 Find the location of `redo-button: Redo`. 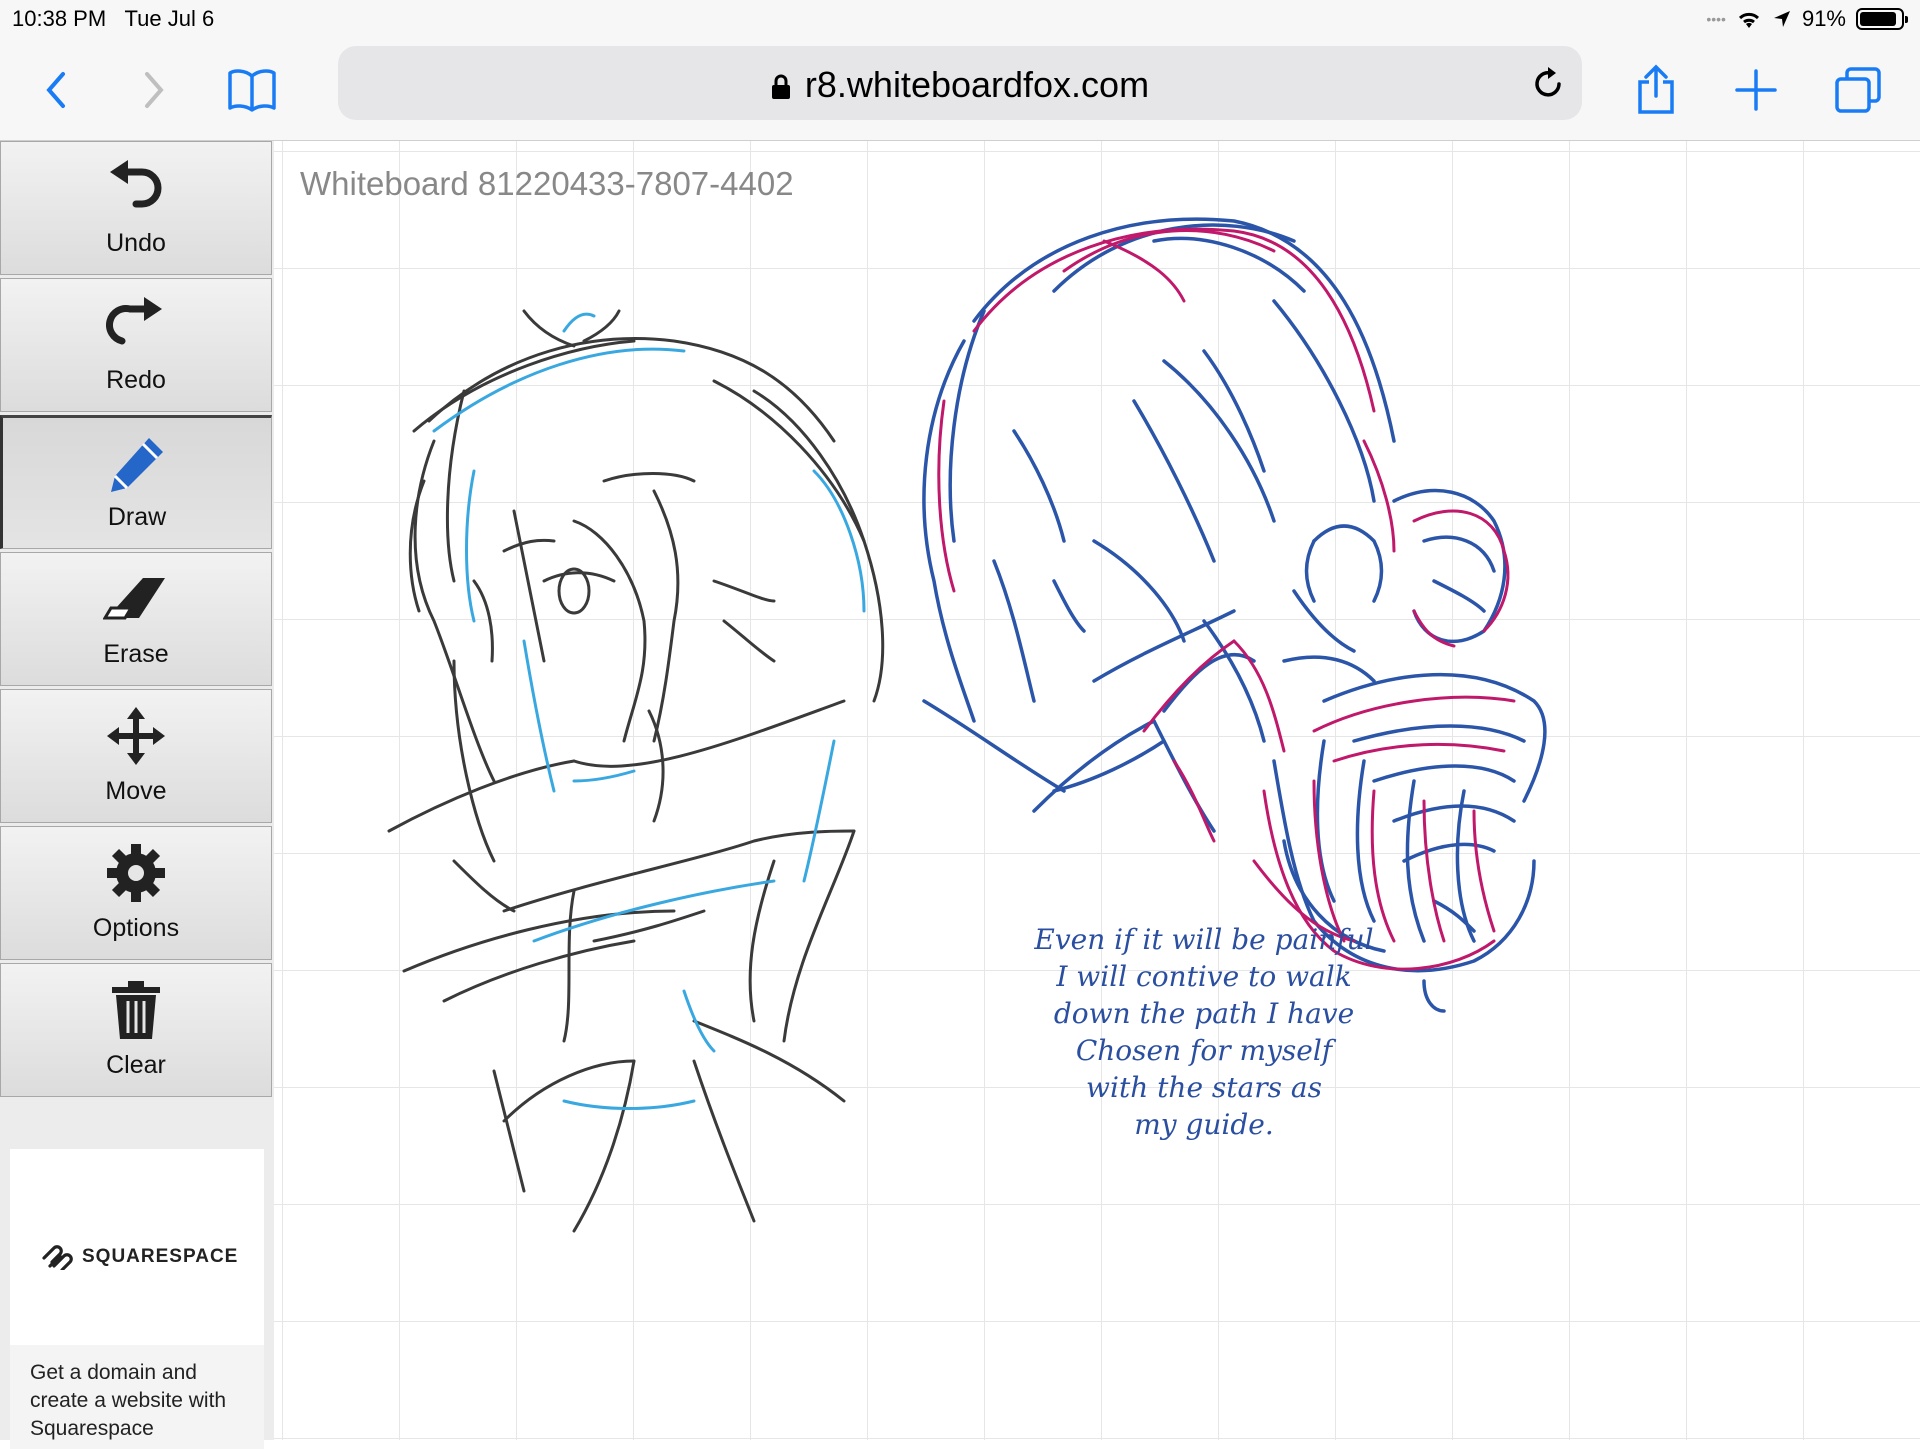

redo-button: Redo is located at coordinates (136, 345).